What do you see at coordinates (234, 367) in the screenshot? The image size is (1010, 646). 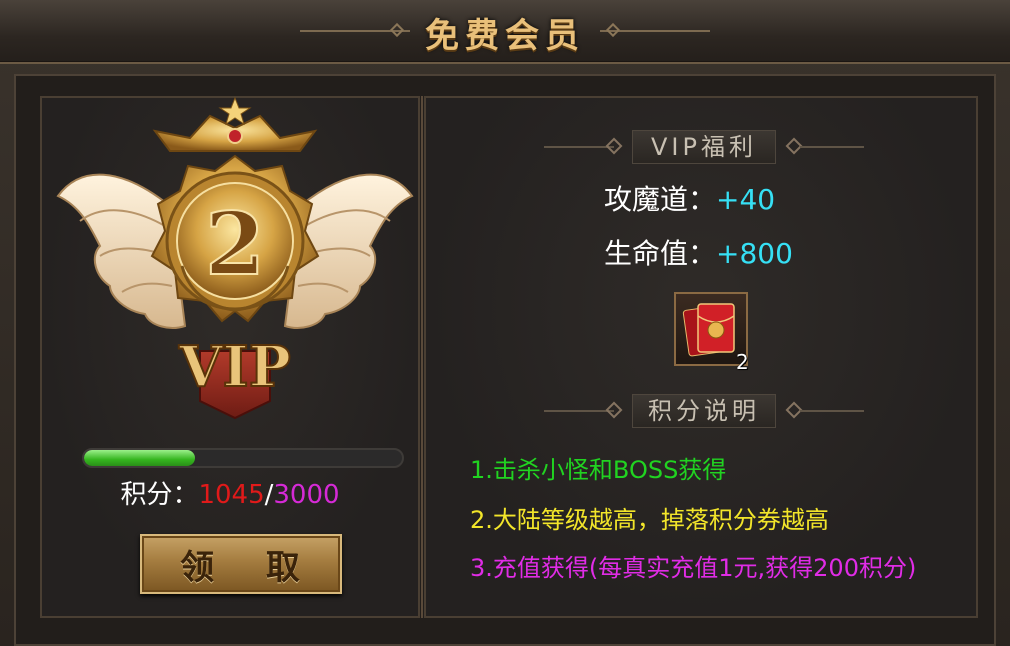 I see `vip-badge-text: VIP` at bounding box center [234, 367].